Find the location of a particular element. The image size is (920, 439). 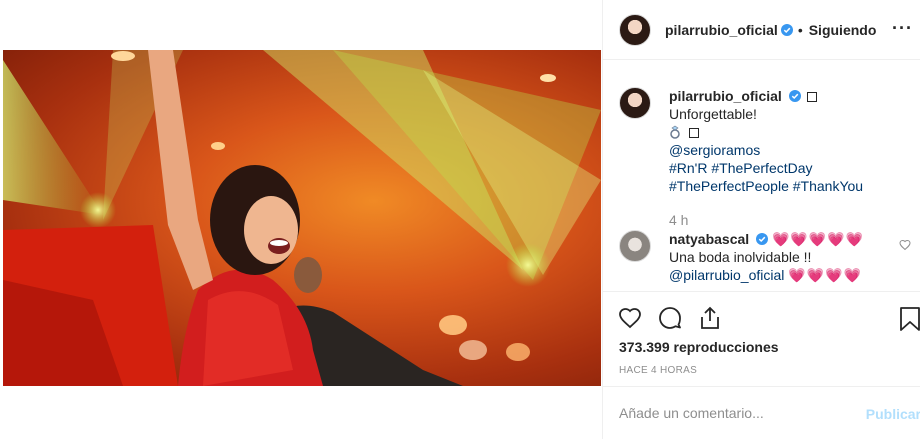

post-header: pilarrubio_oficial • Siguiendo ··· is located at coordinates (761, 30).